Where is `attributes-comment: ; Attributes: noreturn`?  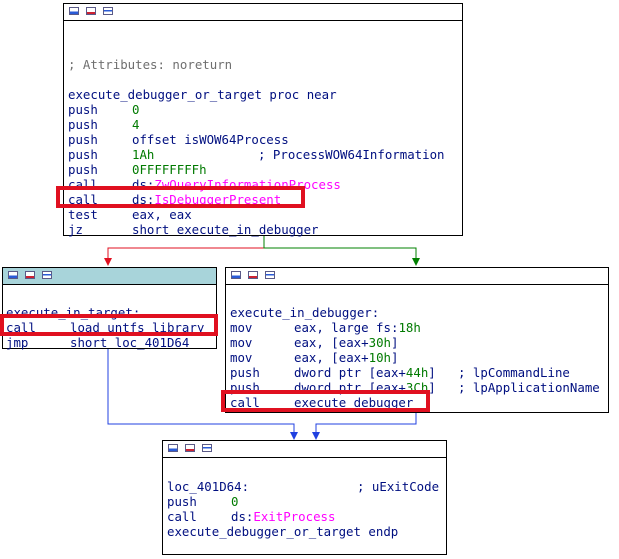 attributes-comment: ; Attributes: noreturn is located at coordinates (150, 64).